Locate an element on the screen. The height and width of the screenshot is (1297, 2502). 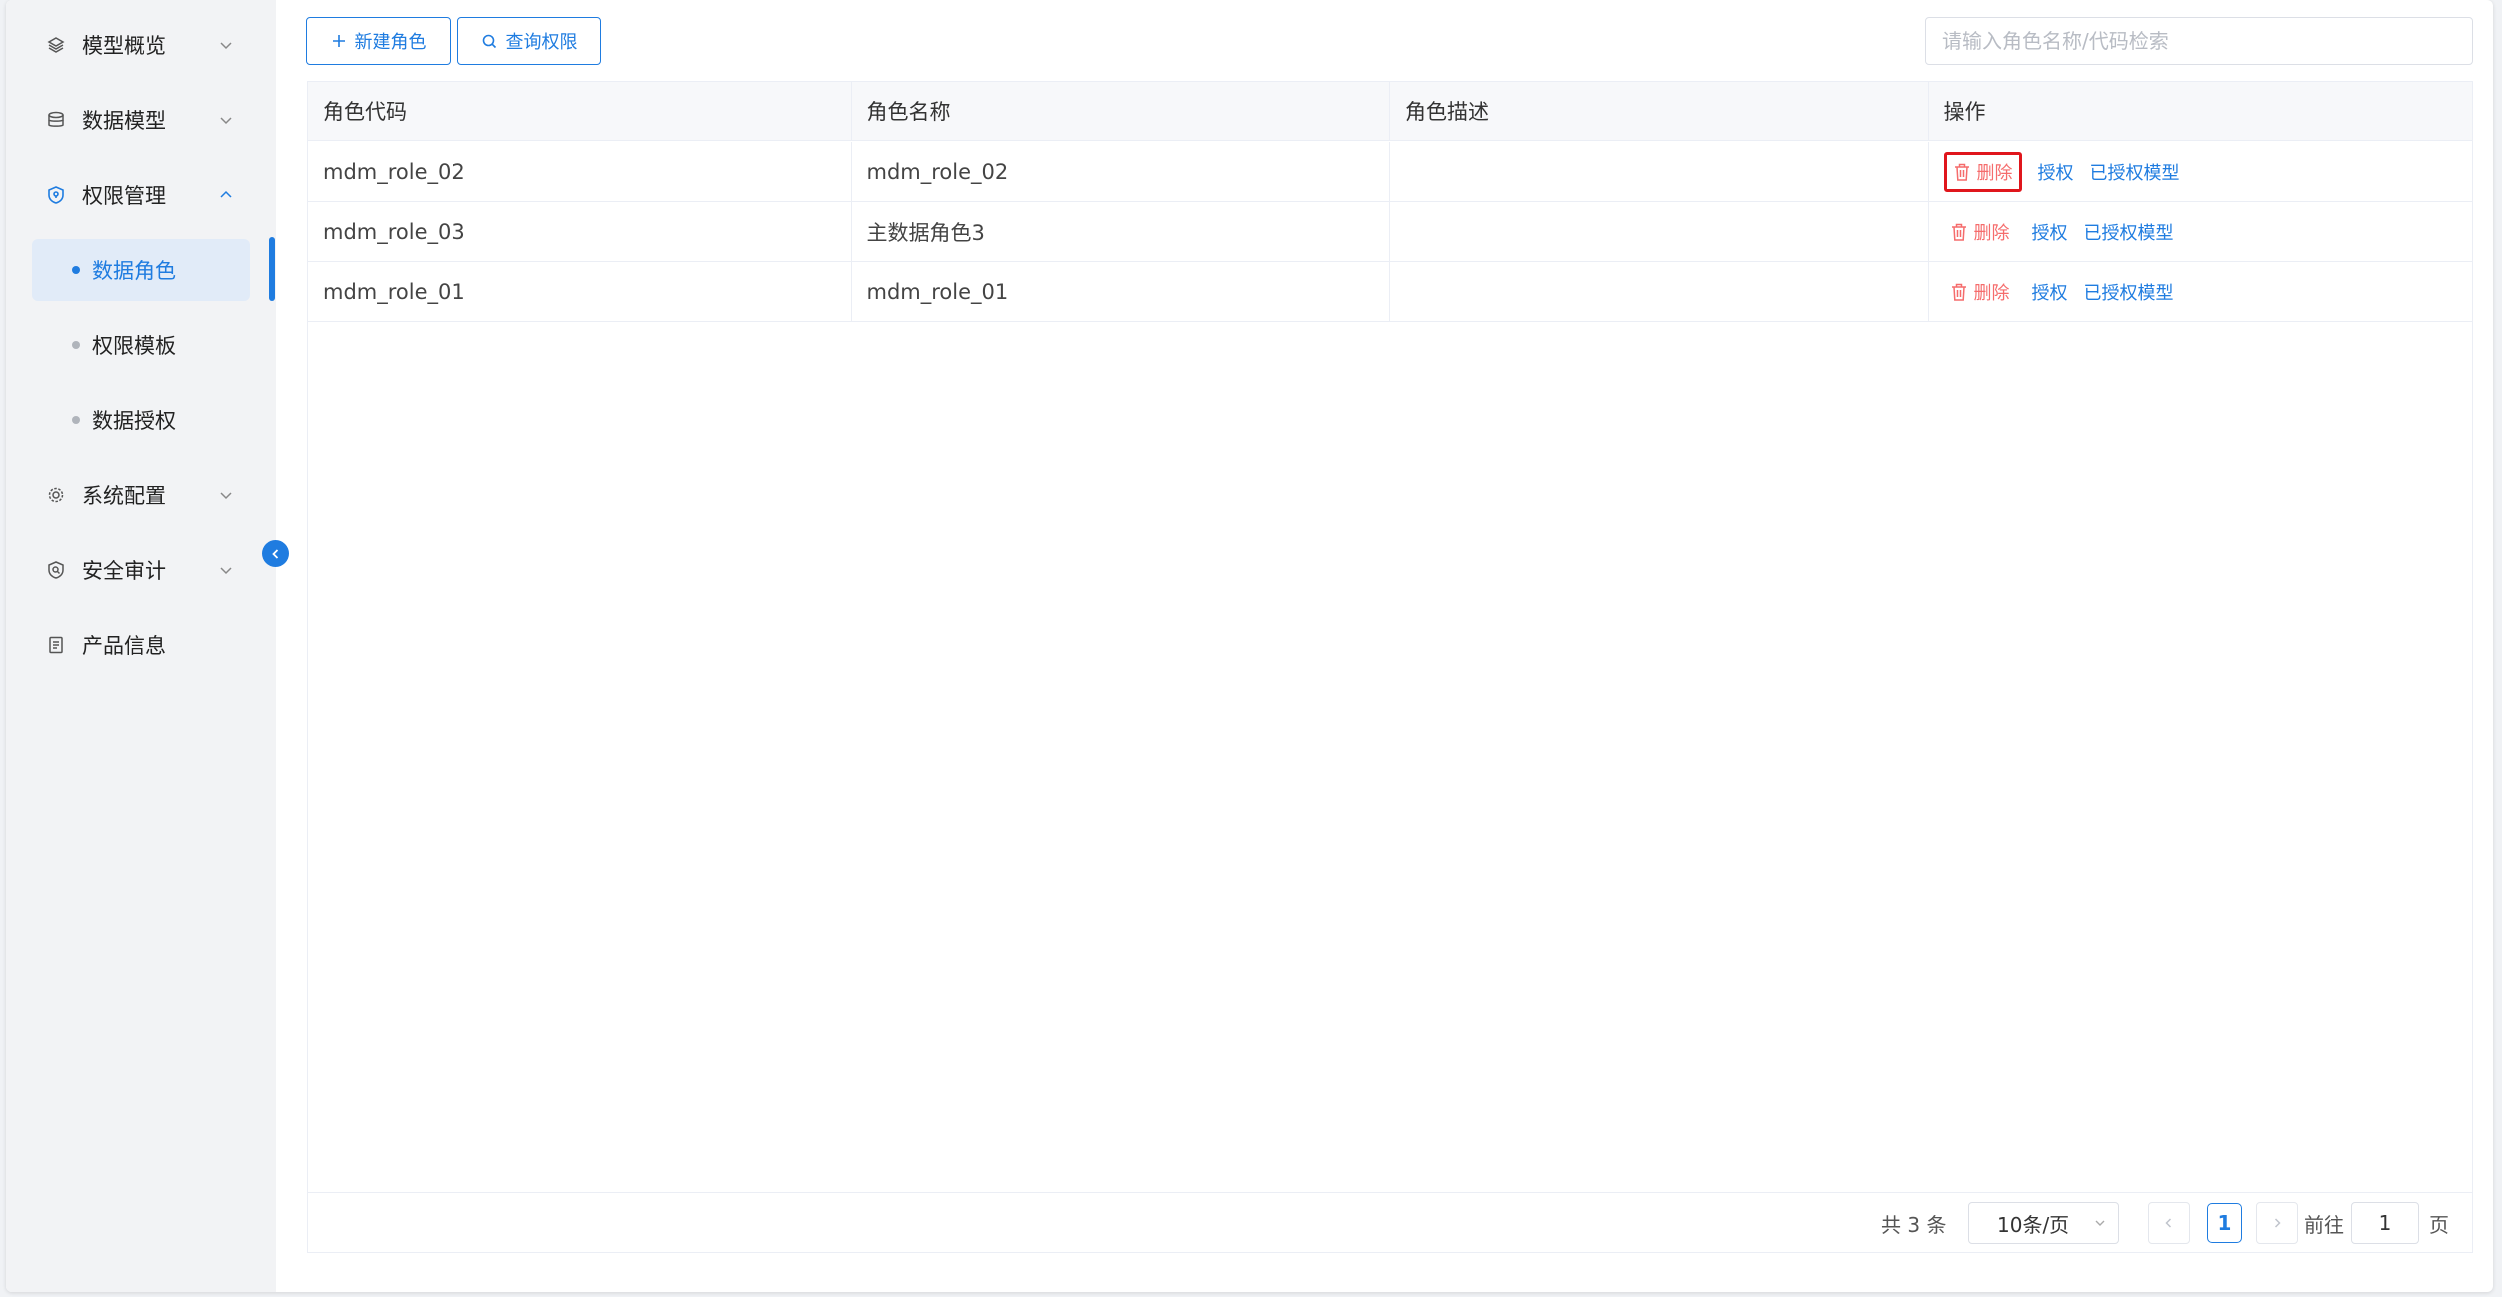
sidebar-item-data-model: 数据模型 is located at coordinates (143, 120).